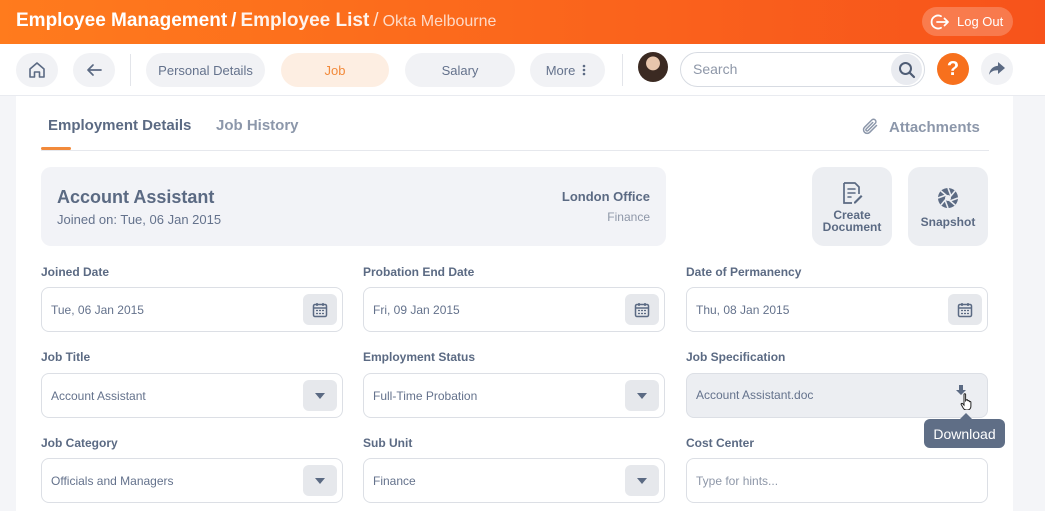 The image size is (1045, 511). Describe the element at coordinates (837, 395) in the screenshot. I see `job-specification-field: Account Assistant.doc` at that location.